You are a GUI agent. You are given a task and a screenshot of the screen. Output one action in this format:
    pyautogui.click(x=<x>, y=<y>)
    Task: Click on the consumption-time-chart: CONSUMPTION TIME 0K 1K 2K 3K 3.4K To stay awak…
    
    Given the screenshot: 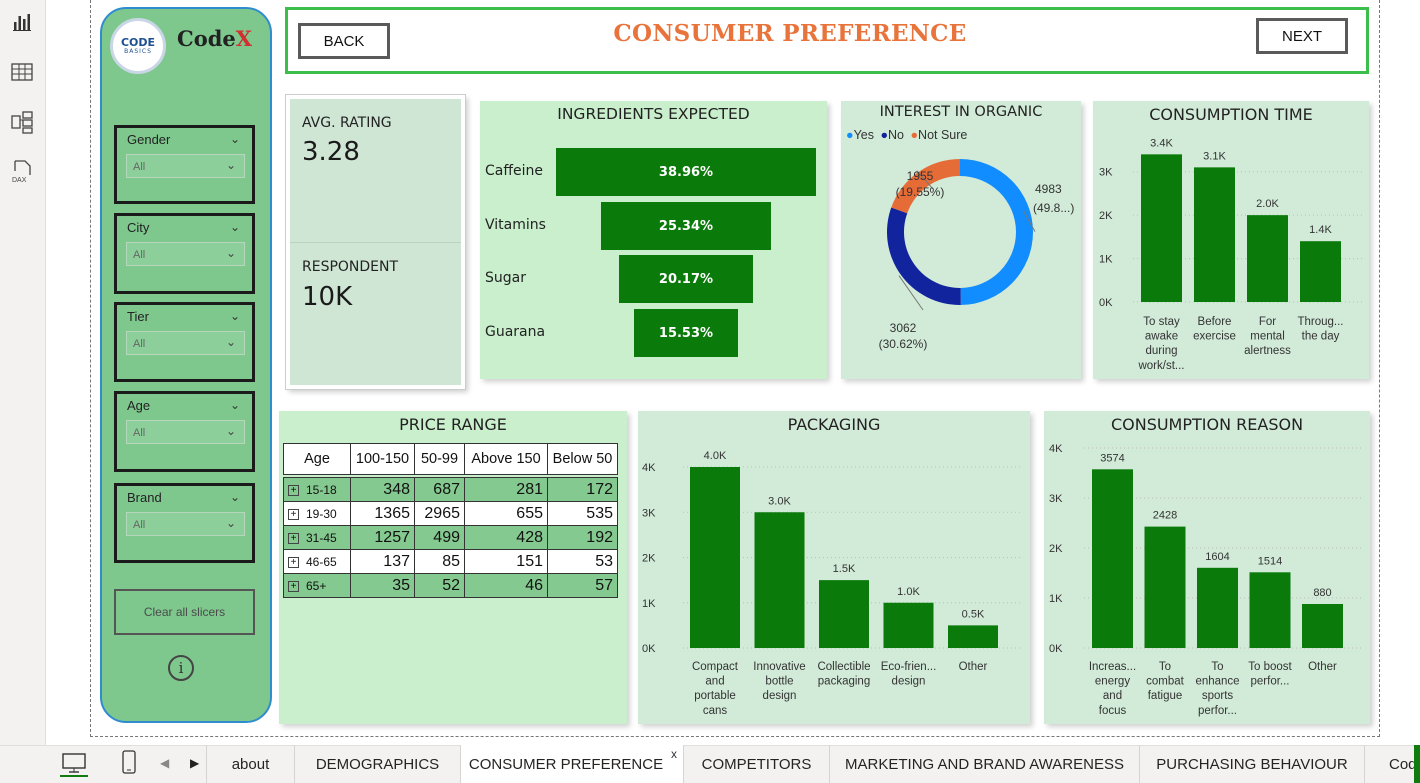 What is the action you would take?
    pyautogui.click(x=1231, y=240)
    